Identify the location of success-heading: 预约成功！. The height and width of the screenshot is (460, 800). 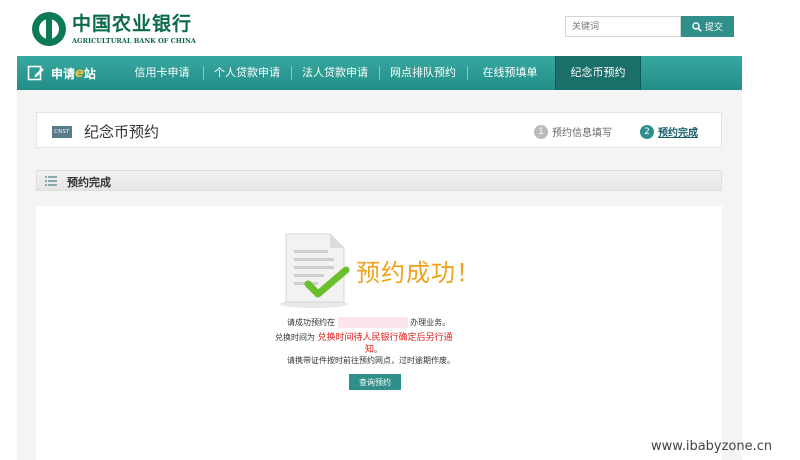
(418, 273).